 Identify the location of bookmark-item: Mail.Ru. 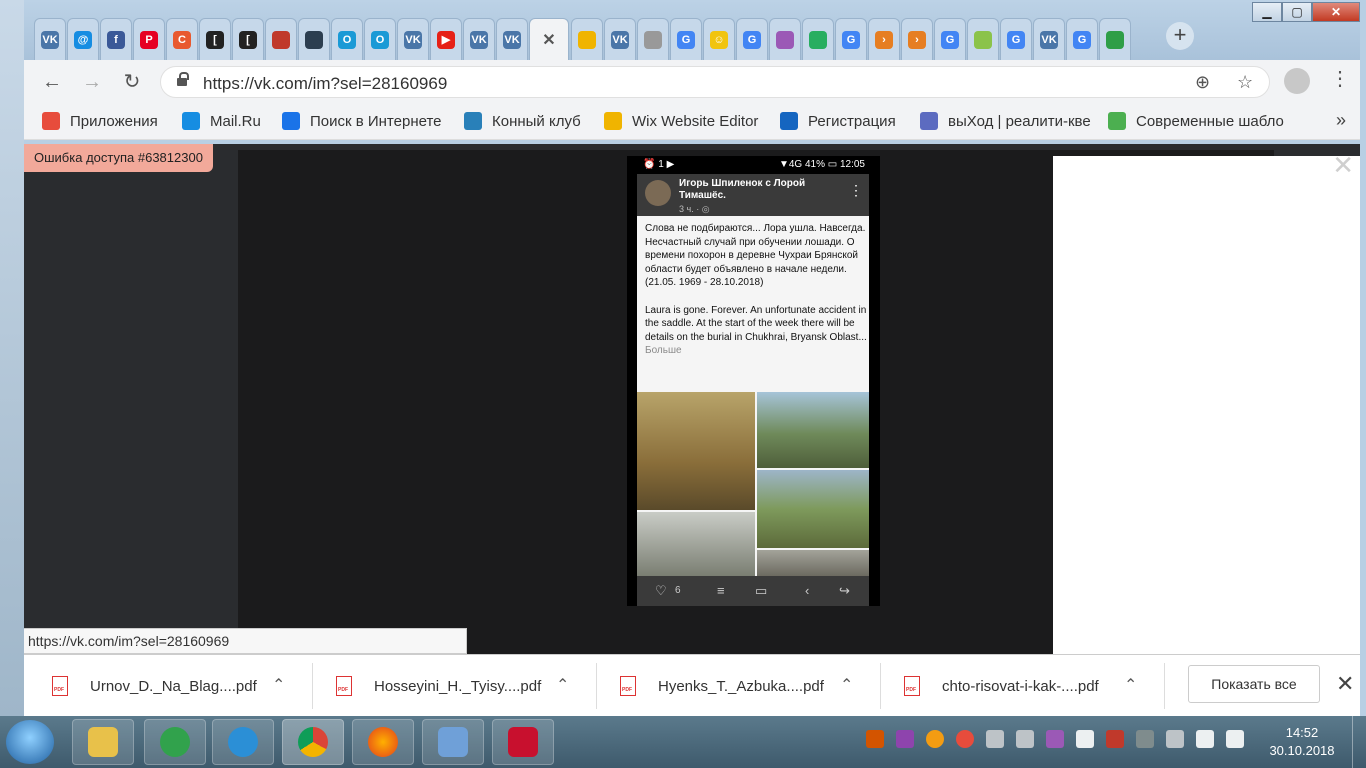
(221, 121).